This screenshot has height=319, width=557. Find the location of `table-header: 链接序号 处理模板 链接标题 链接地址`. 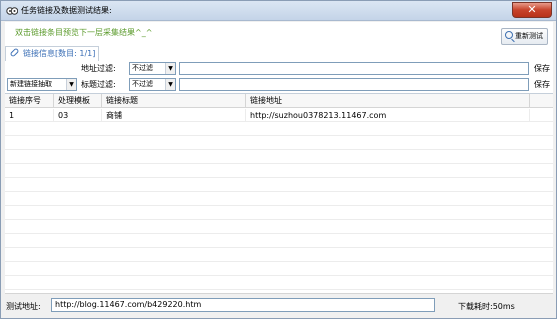

table-header: 链接序号 处理模板 链接标题 链接地址 is located at coordinates (279, 101).